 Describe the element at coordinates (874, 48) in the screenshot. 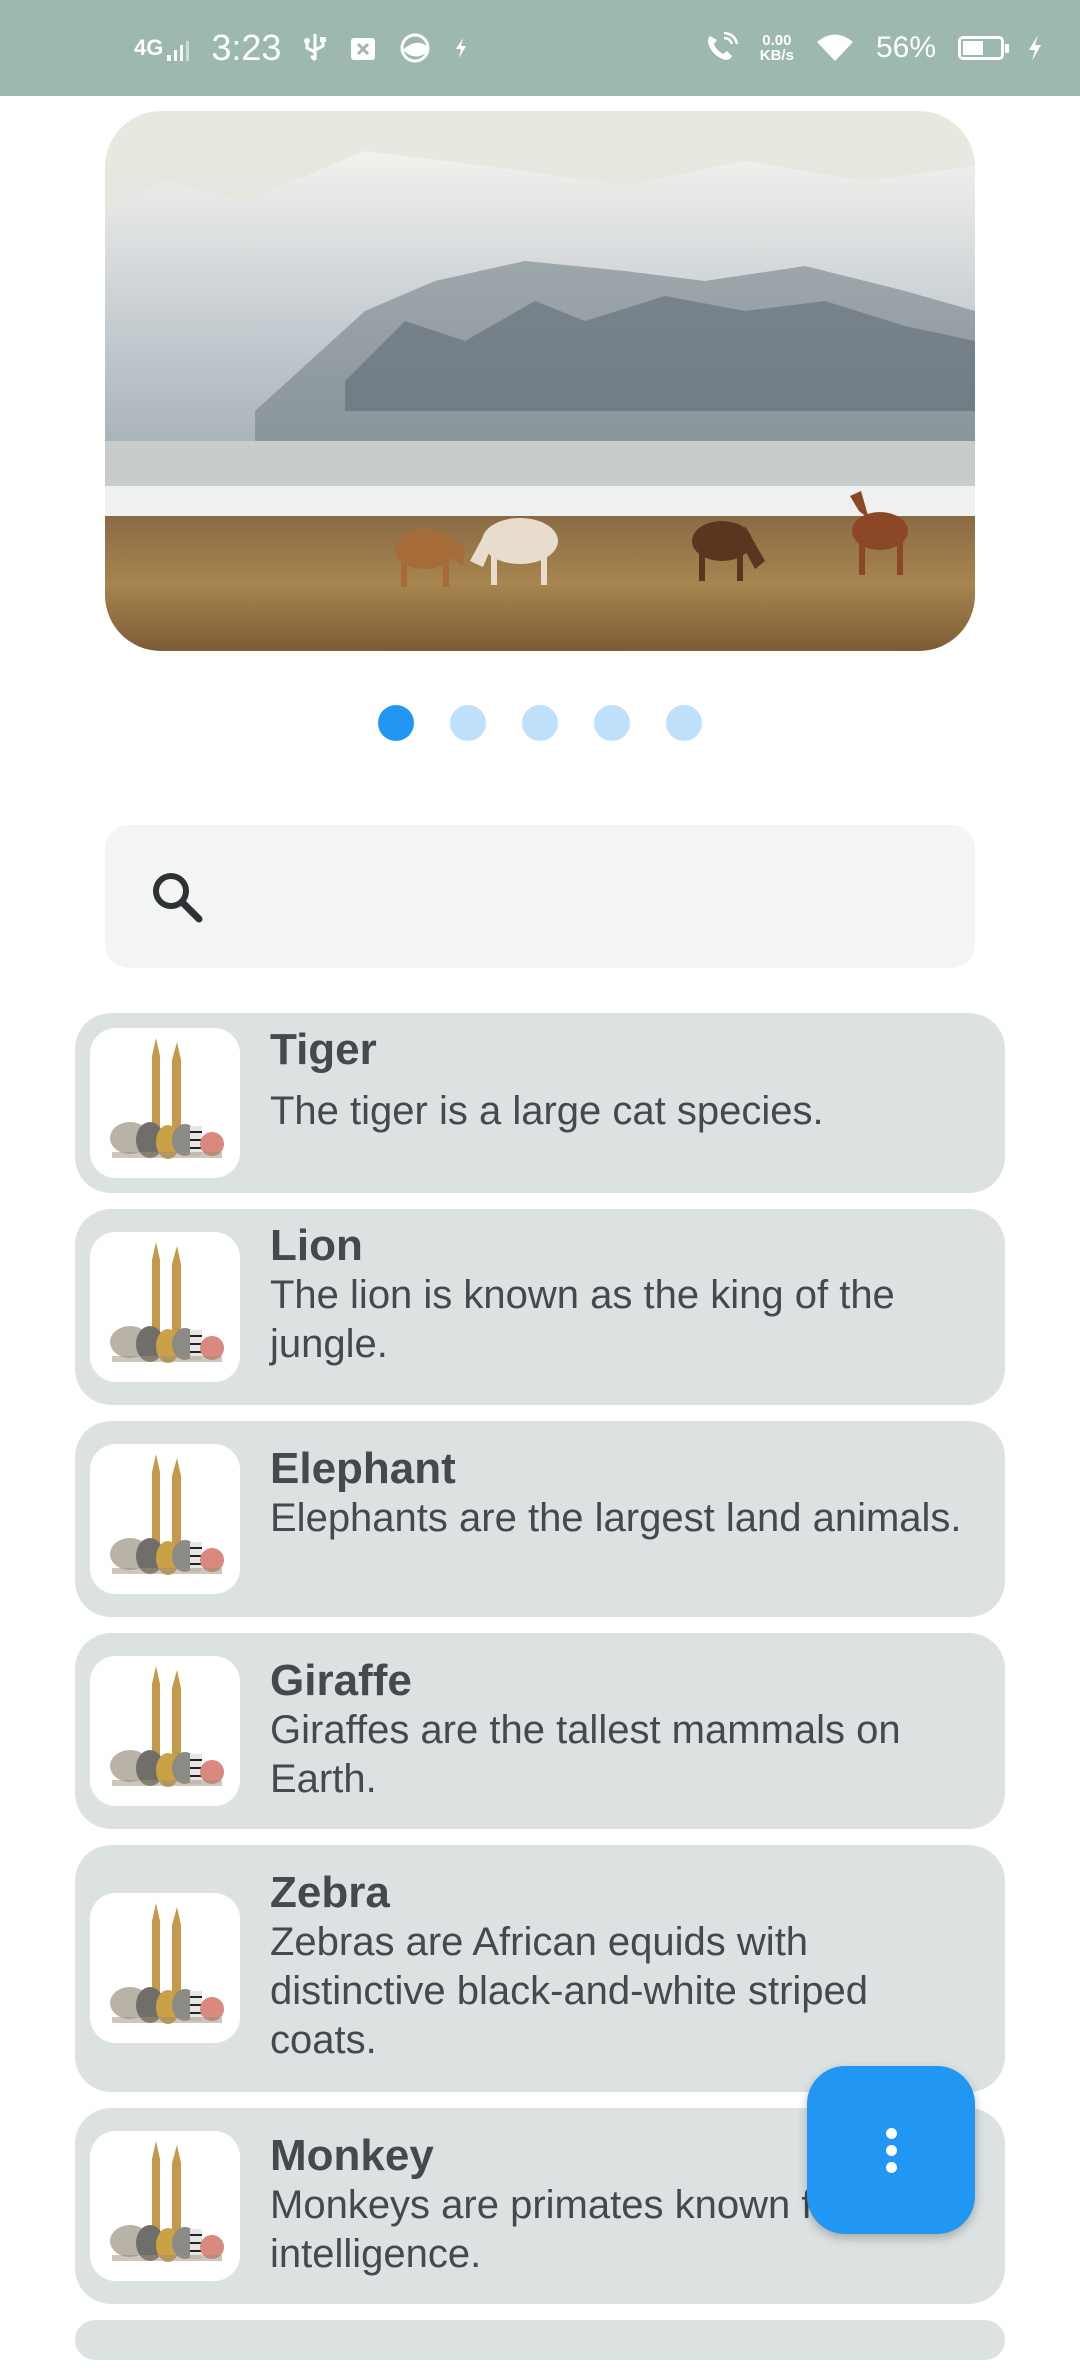

I see `status-right: 0.00 KB/s 56%` at that location.